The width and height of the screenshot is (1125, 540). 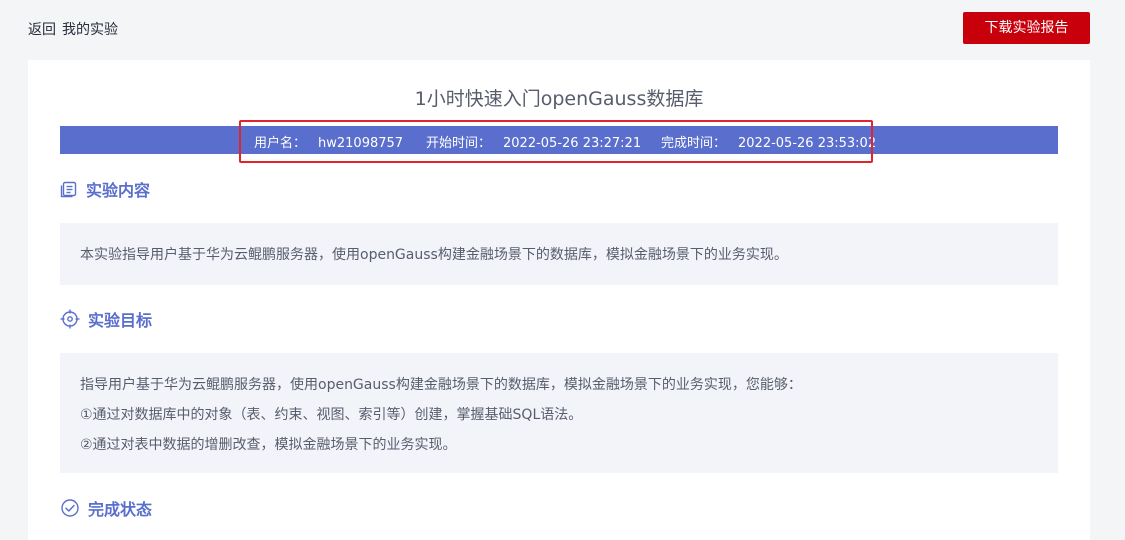 I want to click on section-content-heading: 实验内容, so click(x=105, y=189).